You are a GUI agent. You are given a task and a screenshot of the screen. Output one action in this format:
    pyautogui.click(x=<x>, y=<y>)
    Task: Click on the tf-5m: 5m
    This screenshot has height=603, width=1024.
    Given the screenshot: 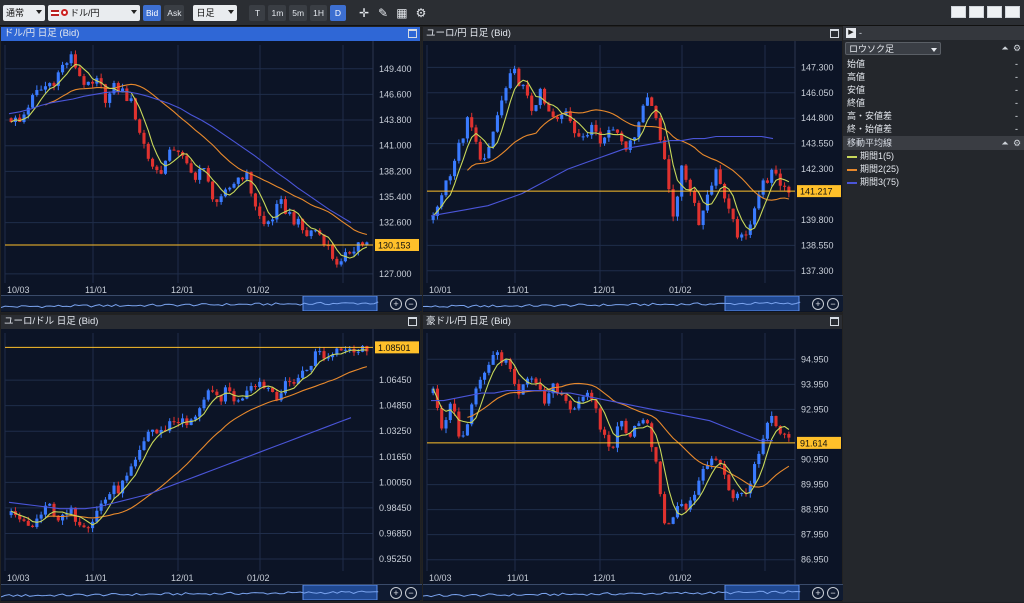 What is the action you would take?
    pyautogui.click(x=298, y=12)
    